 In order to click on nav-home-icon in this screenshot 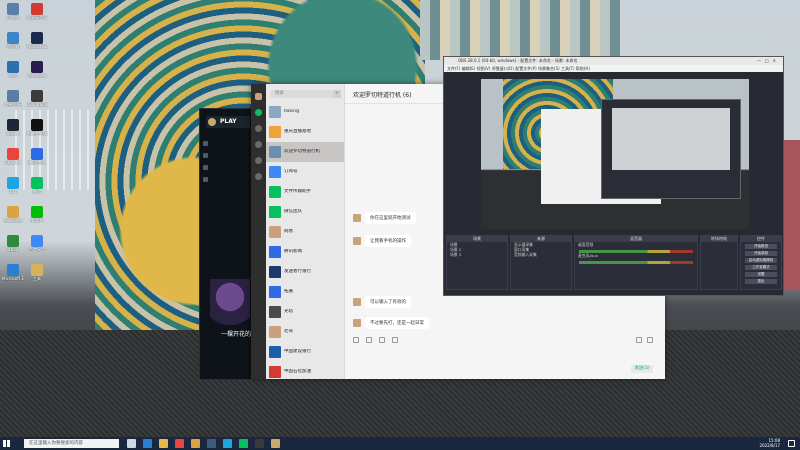, I will do `click(205, 143)`.